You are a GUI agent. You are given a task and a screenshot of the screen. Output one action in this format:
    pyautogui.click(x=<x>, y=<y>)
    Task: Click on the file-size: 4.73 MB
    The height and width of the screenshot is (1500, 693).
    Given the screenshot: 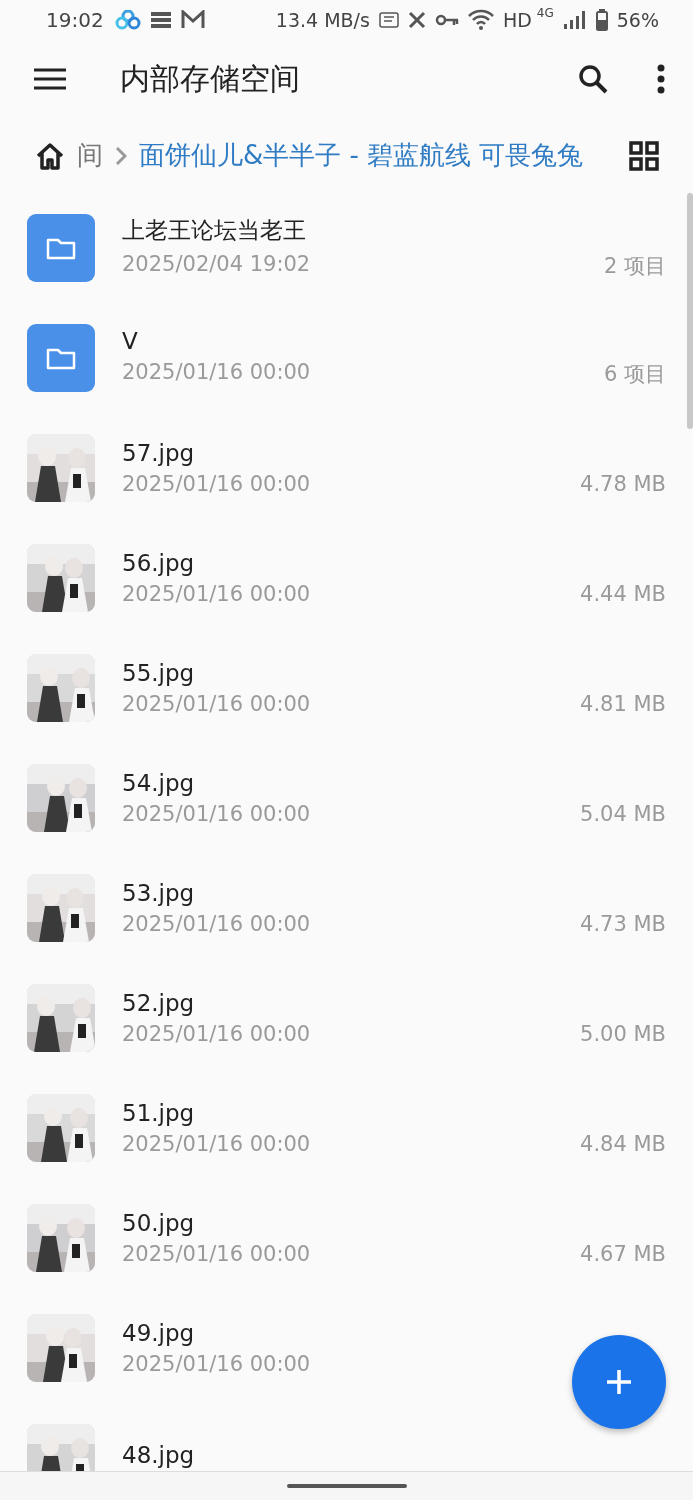 What is the action you would take?
    pyautogui.click(x=623, y=923)
    